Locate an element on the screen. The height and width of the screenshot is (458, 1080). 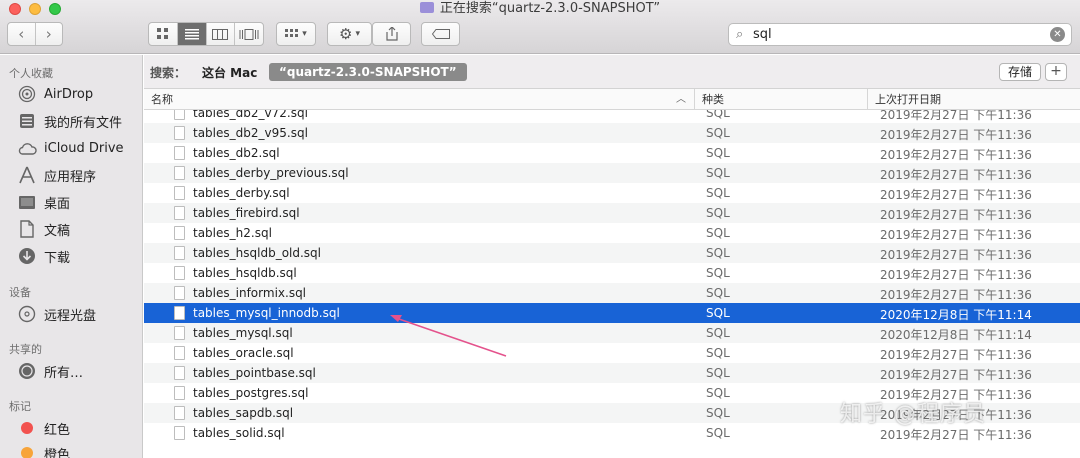
sidebar-heading-tags: 标记 is located at coordinates (20, 406).